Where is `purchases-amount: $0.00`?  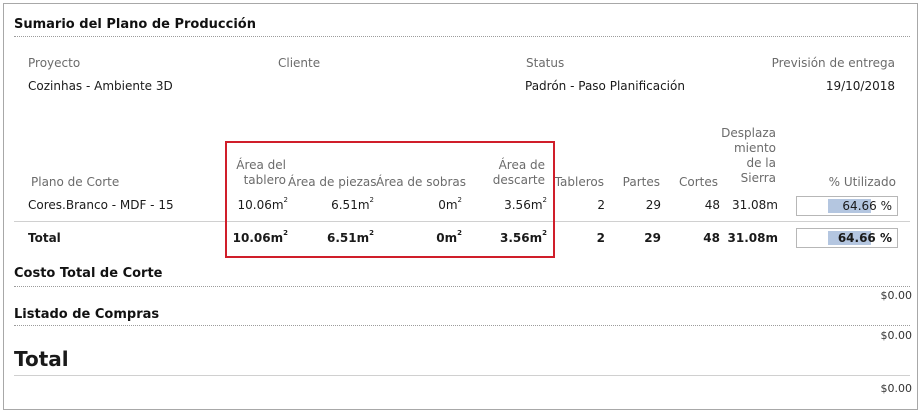 purchases-amount: $0.00 is located at coordinates (896, 335).